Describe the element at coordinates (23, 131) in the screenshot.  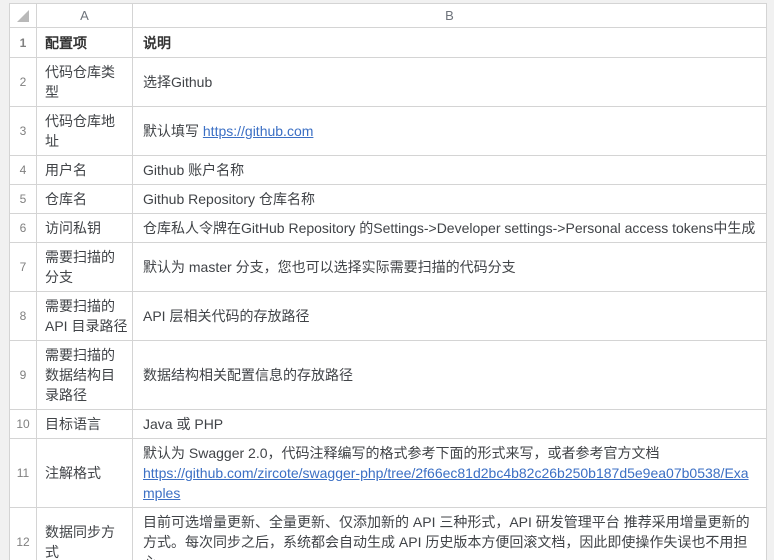
I see `row-number: 3` at that location.